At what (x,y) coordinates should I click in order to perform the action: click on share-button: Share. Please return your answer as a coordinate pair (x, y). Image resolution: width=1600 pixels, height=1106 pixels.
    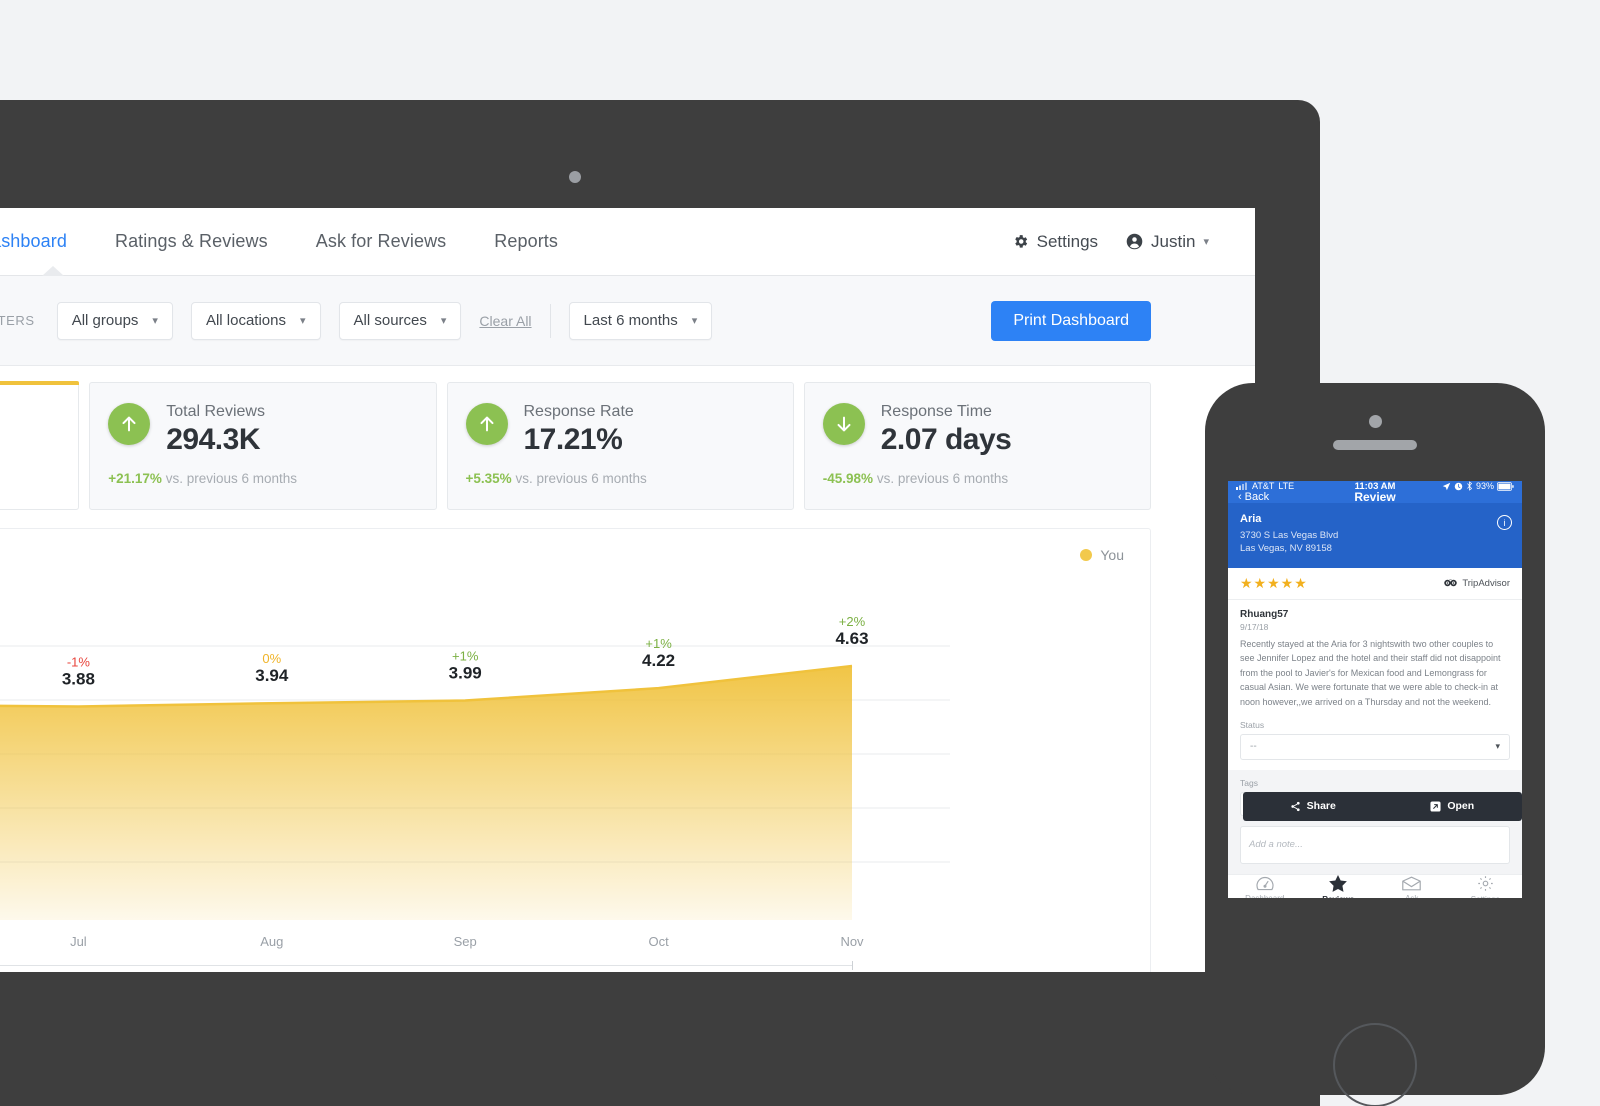
    Looking at the image, I should click on (1313, 806).